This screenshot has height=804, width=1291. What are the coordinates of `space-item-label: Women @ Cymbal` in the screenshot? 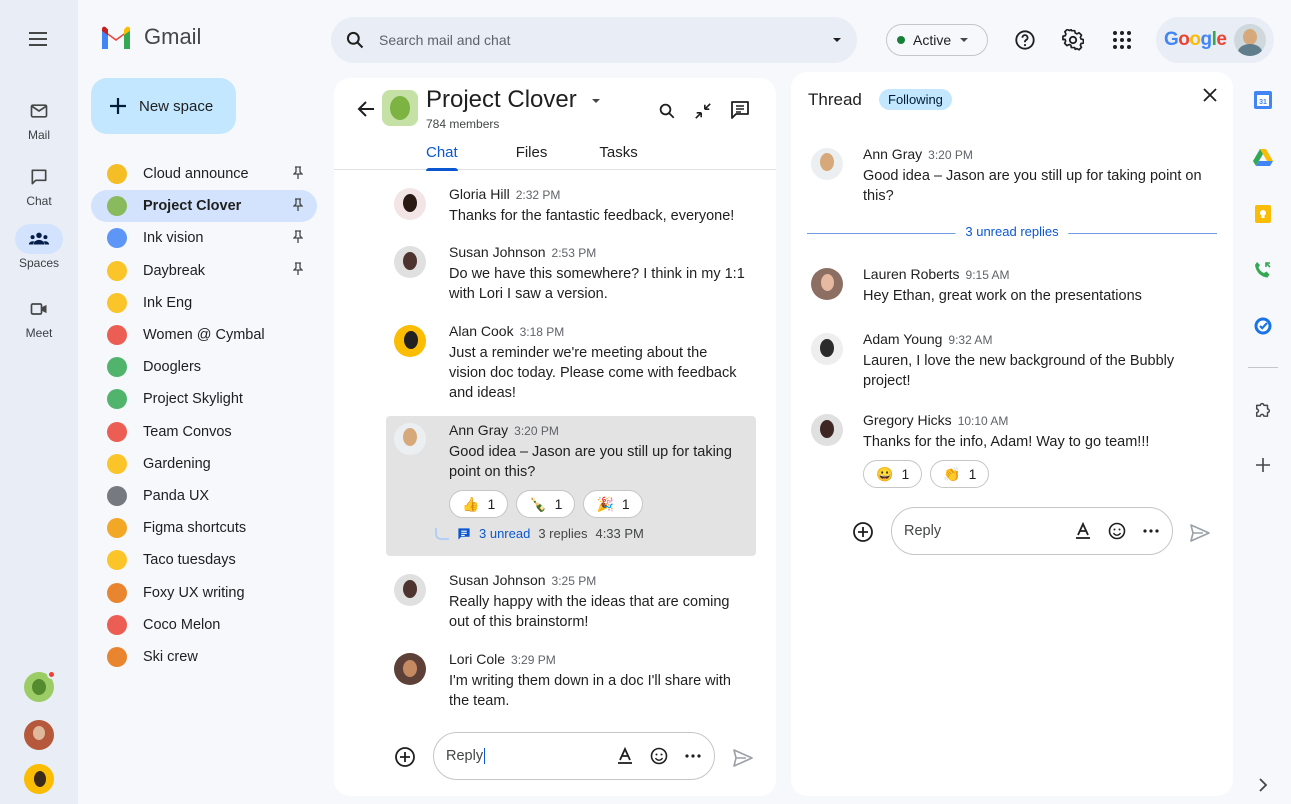 It's located at (204, 335).